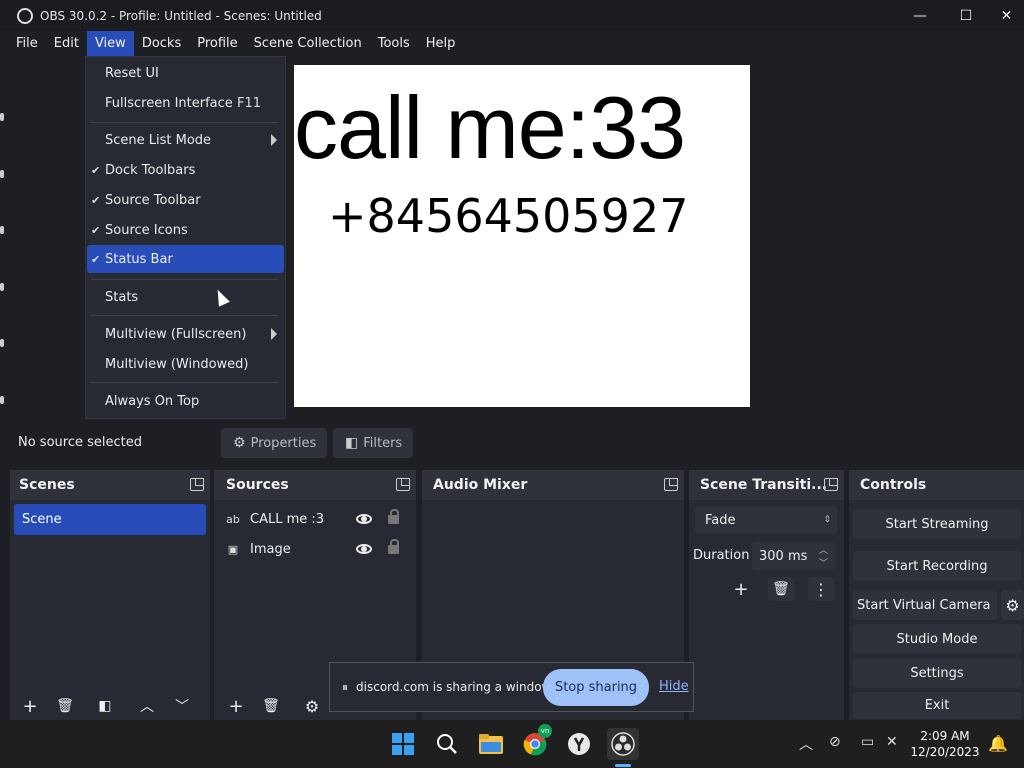 The image size is (1024, 768). What do you see at coordinates (110, 519) in the screenshot?
I see `scene-list-item: Scene` at bounding box center [110, 519].